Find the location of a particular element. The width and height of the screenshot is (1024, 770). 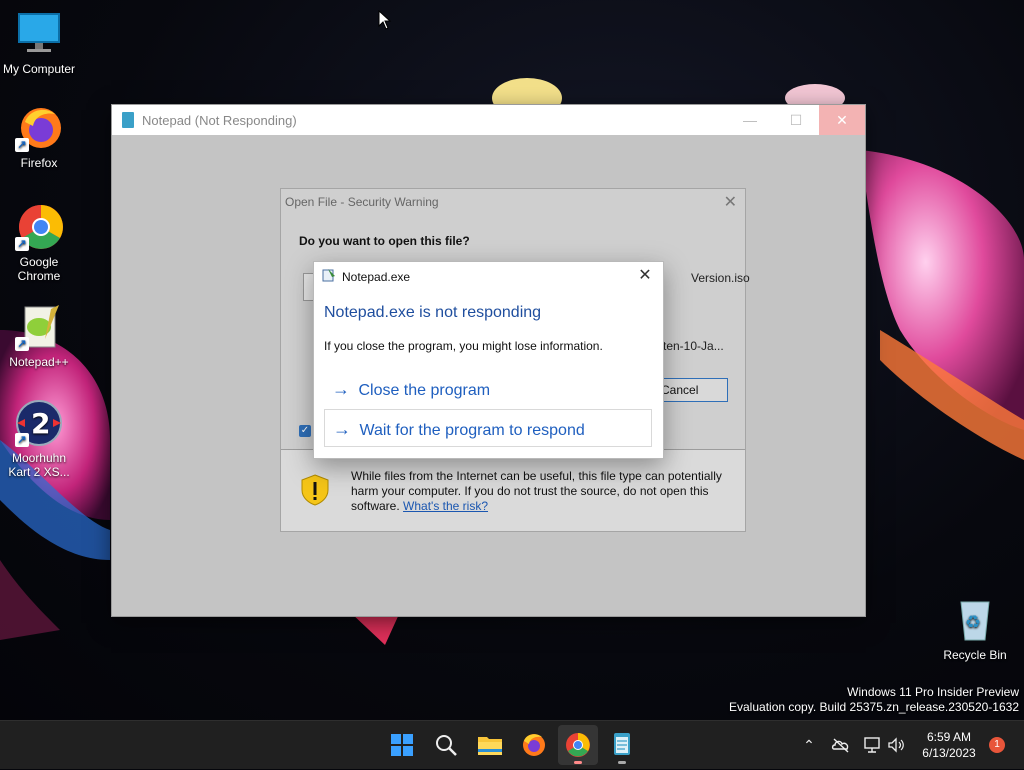

security-dialog-close-button: ✕ is located at coordinates (730, 202).